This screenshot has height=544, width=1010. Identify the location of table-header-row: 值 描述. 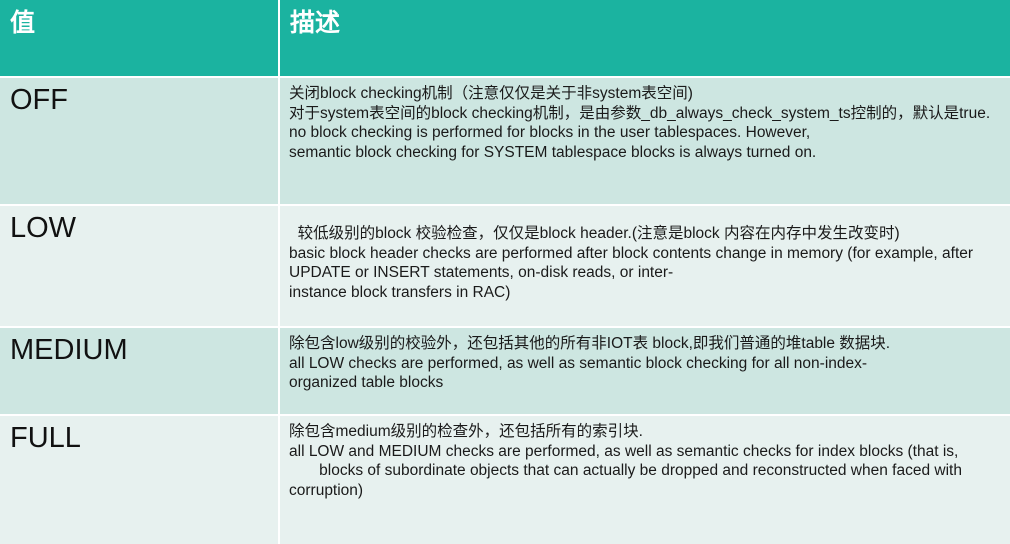
(505, 38).